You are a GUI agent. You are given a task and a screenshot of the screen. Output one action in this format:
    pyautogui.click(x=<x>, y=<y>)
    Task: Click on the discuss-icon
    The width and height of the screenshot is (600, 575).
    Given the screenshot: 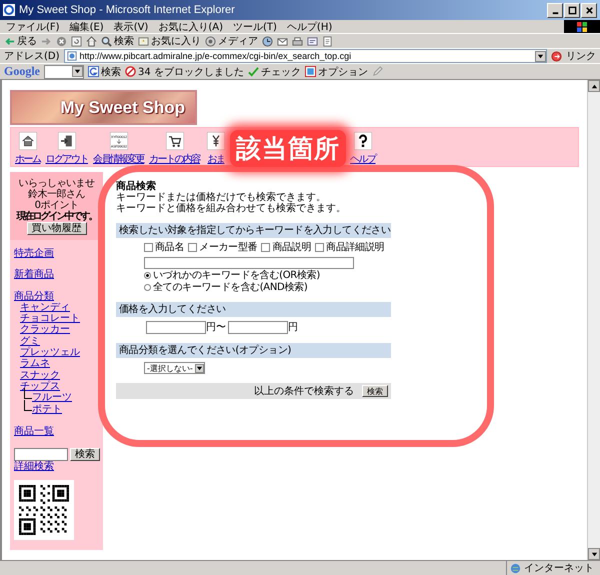 What is the action you would take?
    pyautogui.click(x=327, y=41)
    